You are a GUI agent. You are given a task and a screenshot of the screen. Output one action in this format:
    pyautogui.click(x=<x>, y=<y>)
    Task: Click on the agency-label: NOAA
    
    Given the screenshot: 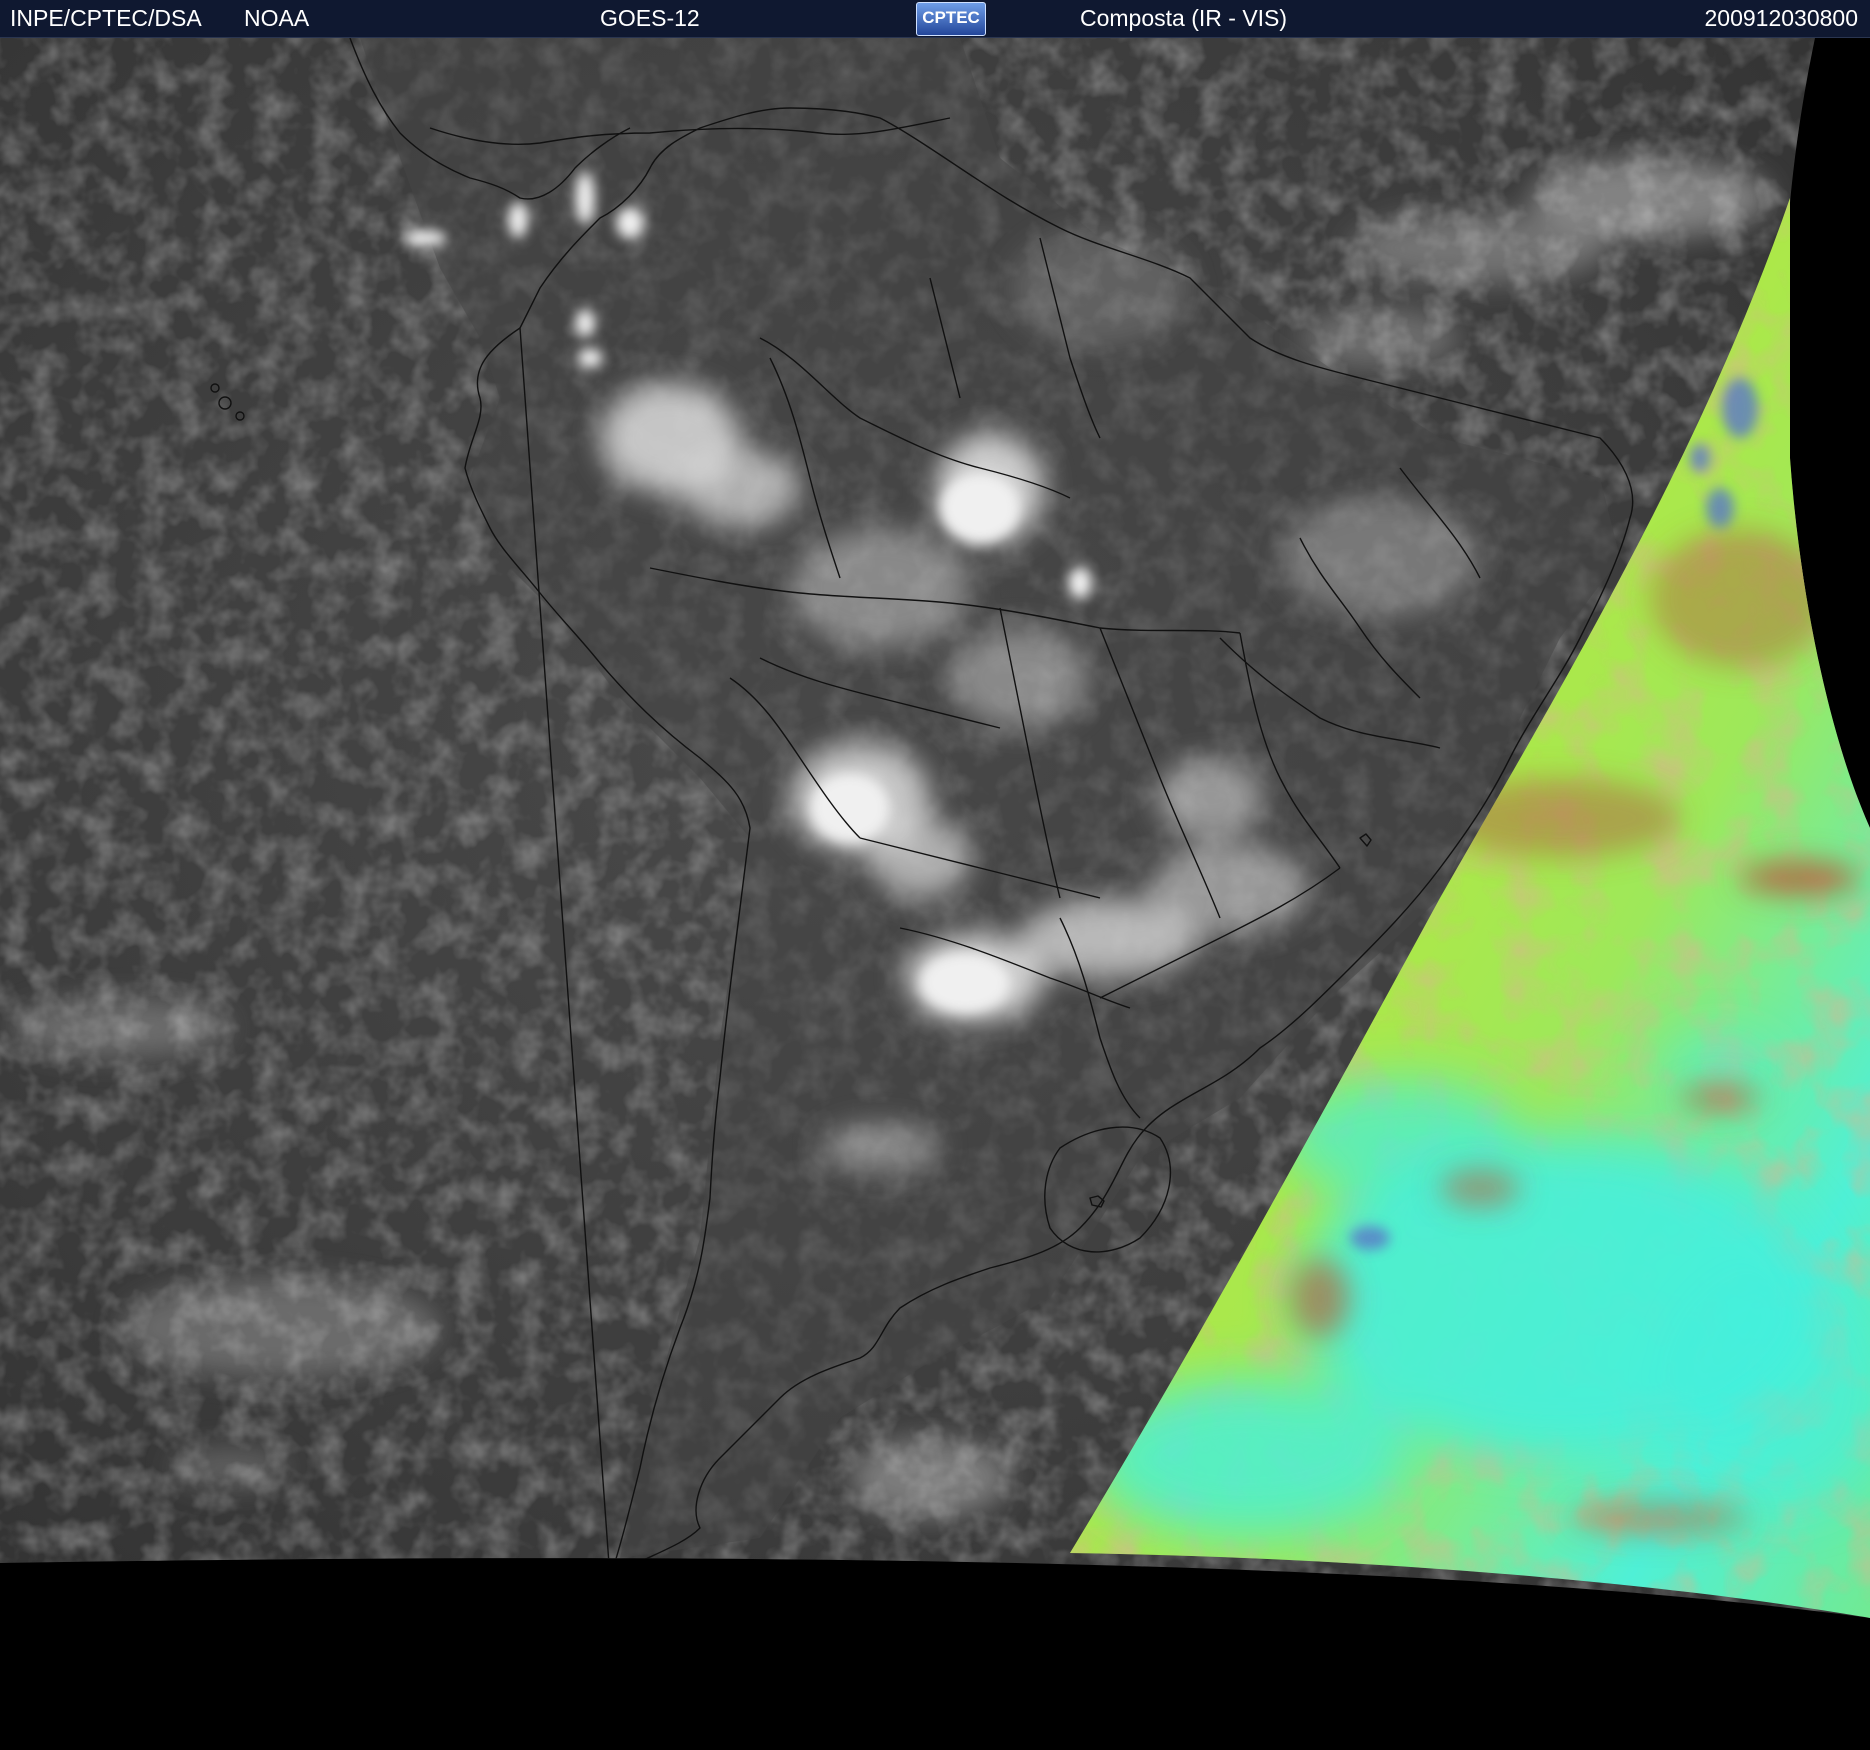 What is the action you would take?
    pyautogui.click(x=277, y=18)
    